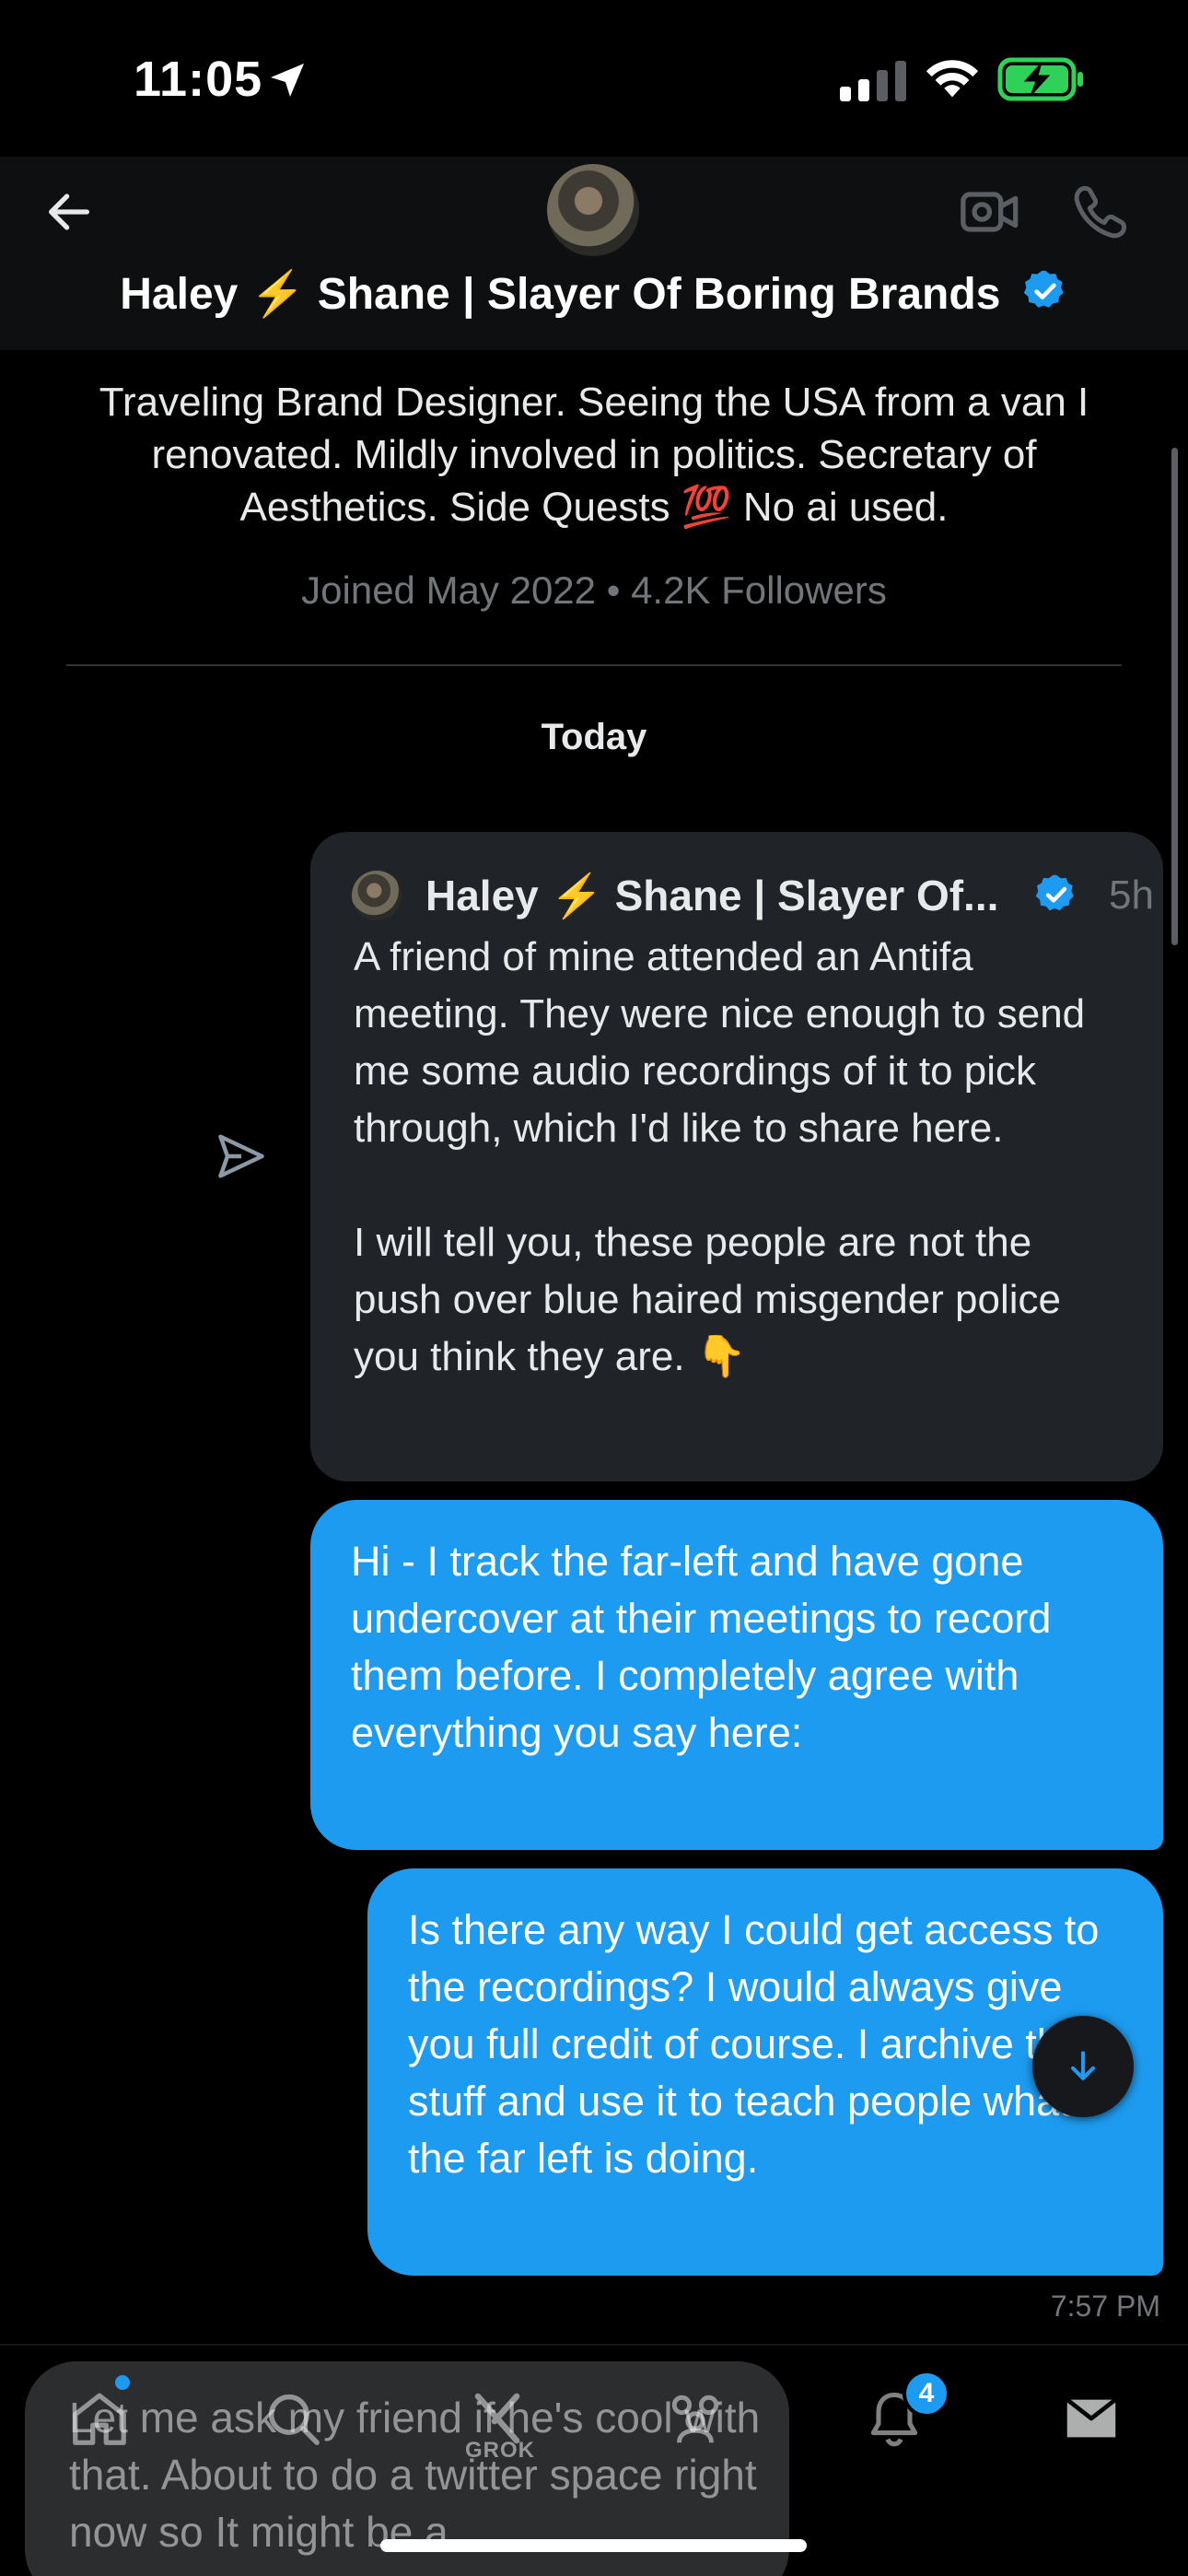 This screenshot has height=2576, width=1188. I want to click on tab-communities, so click(695, 2418).